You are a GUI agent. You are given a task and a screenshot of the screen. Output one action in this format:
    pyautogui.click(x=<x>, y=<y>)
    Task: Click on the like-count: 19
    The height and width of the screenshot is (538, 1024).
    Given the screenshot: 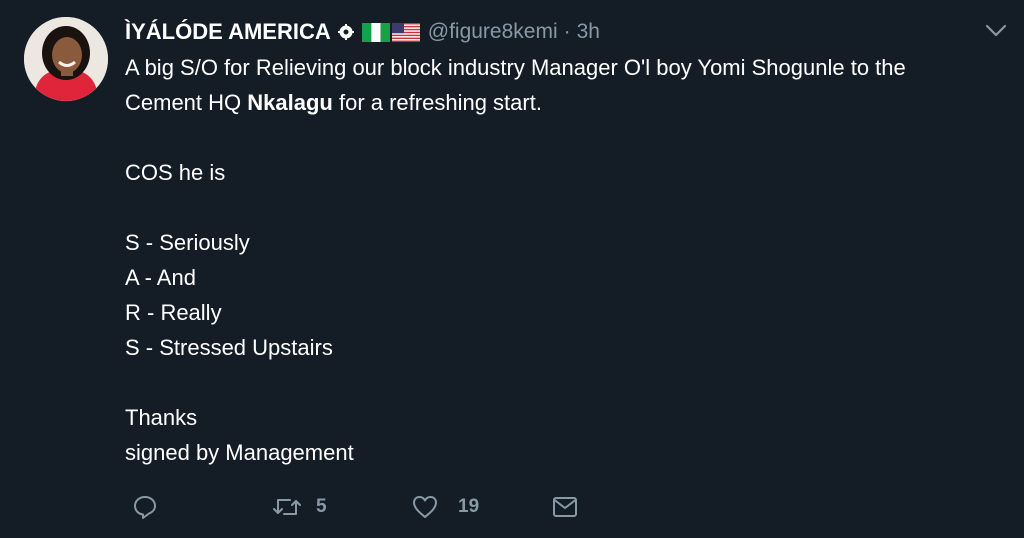 What is the action you would take?
    pyautogui.click(x=469, y=506)
    